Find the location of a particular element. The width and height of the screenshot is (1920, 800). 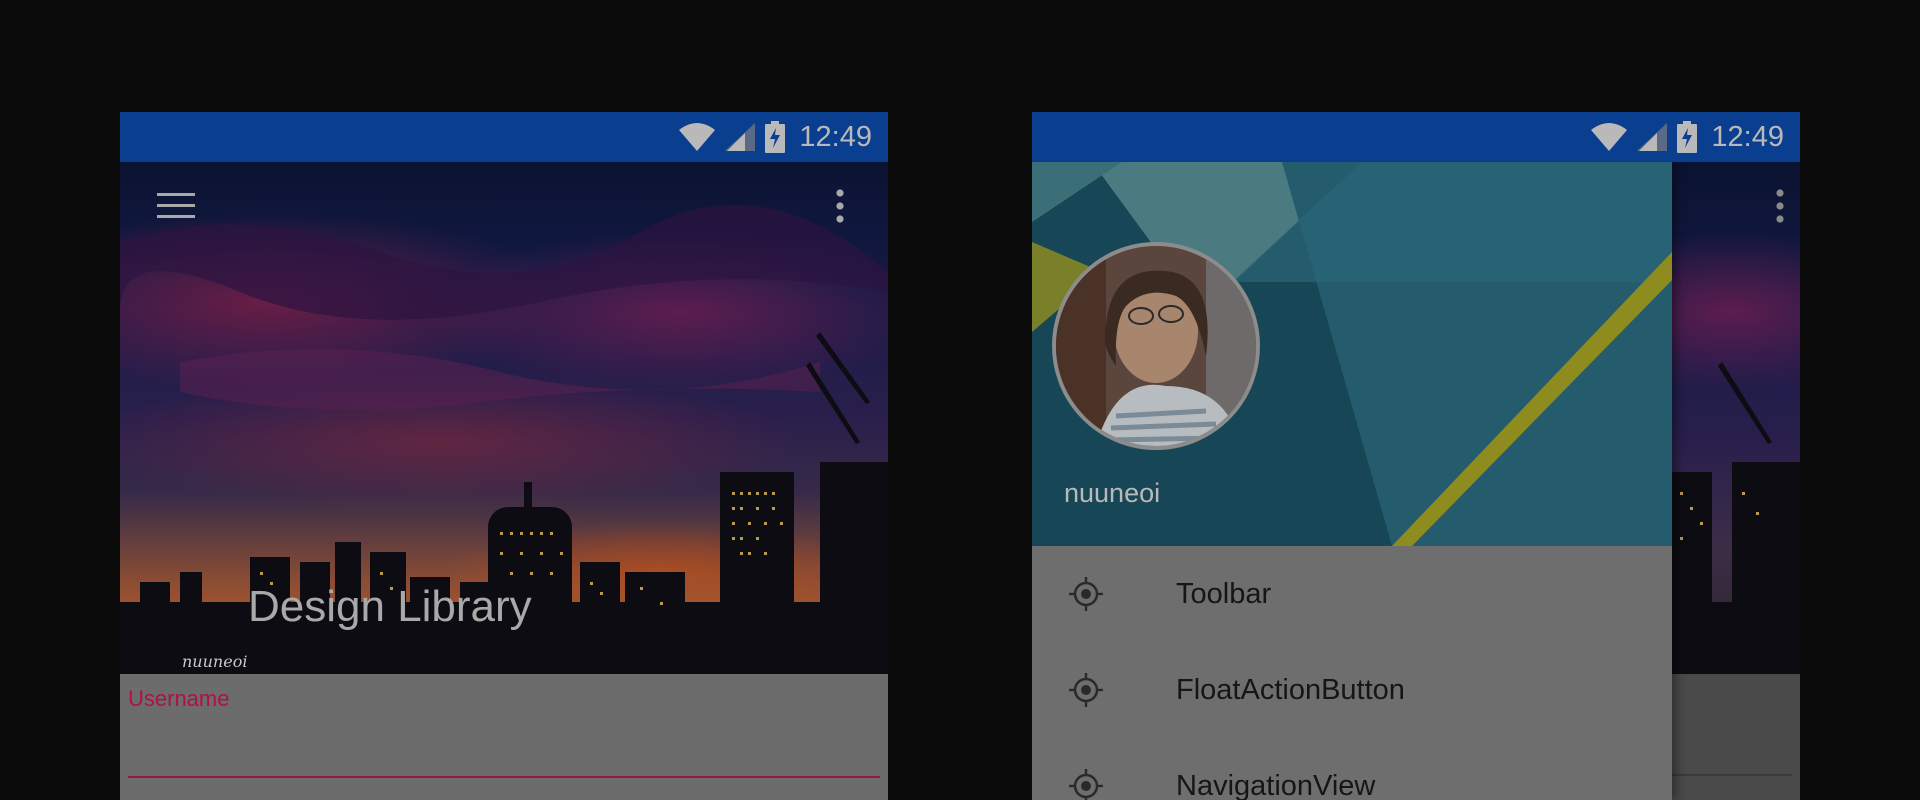

login-form: Username is located at coordinates (504, 737).